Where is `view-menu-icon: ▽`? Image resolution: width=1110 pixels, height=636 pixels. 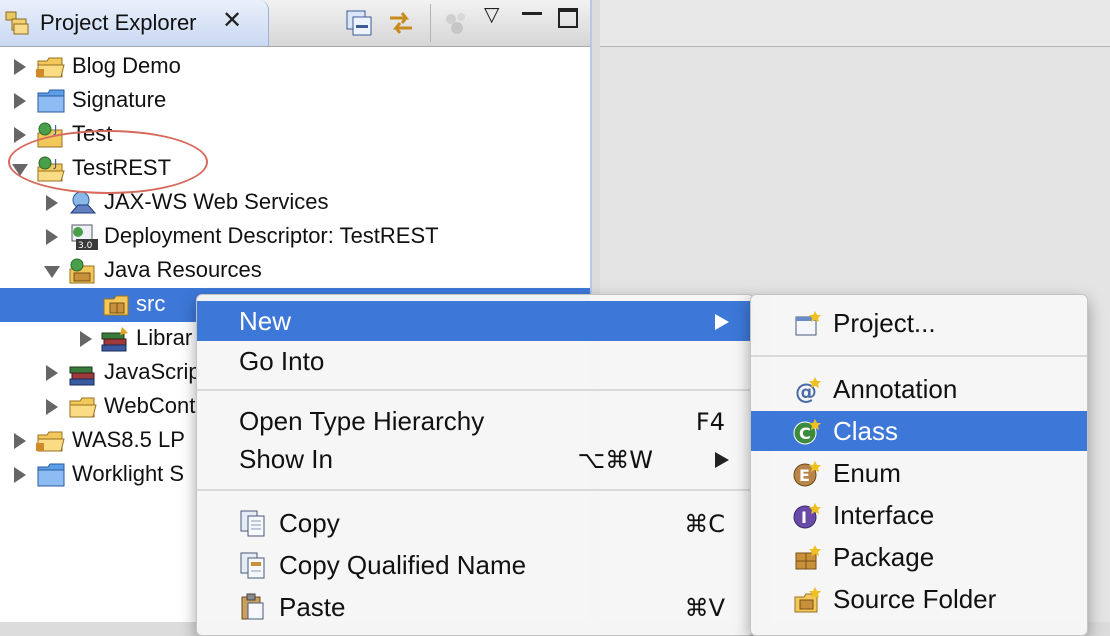 view-menu-icon: ▽ is located at coordinates (491, 14).